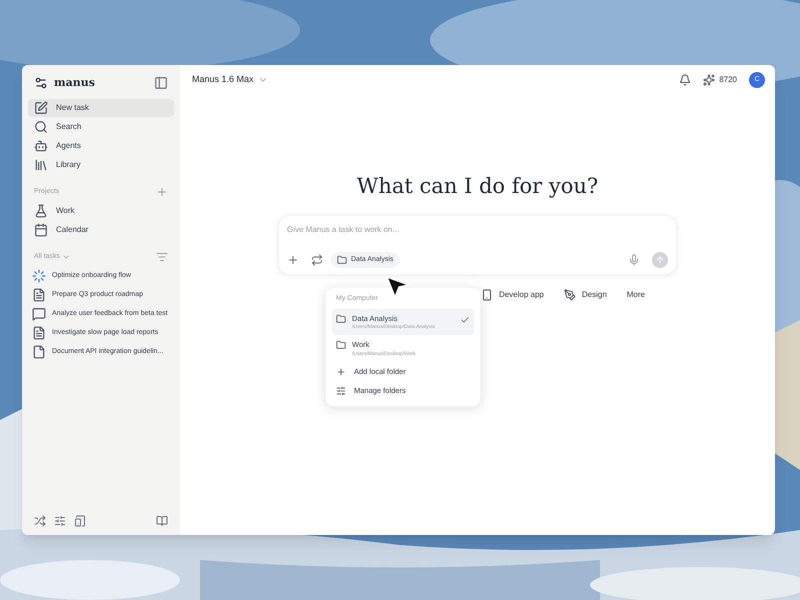 This screenshot has height=600, width=800. I want to click on credits: 8720, so click(720, 80).